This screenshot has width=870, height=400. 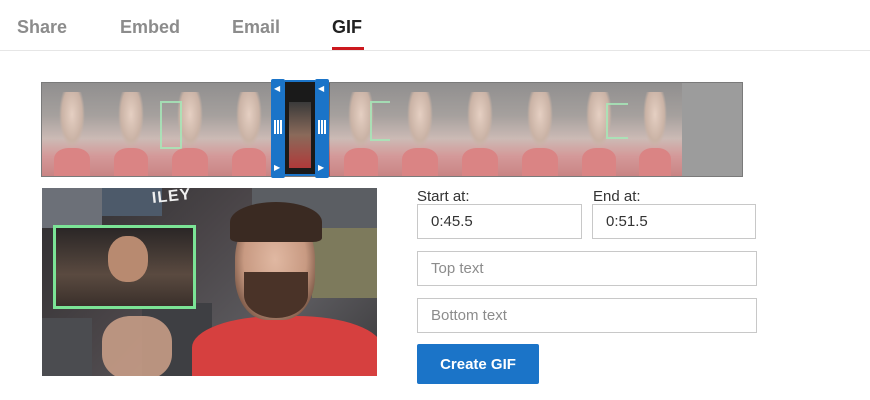 I want to click on share-tabs: Share Embed Email GIF, so click(x=435, y=25).